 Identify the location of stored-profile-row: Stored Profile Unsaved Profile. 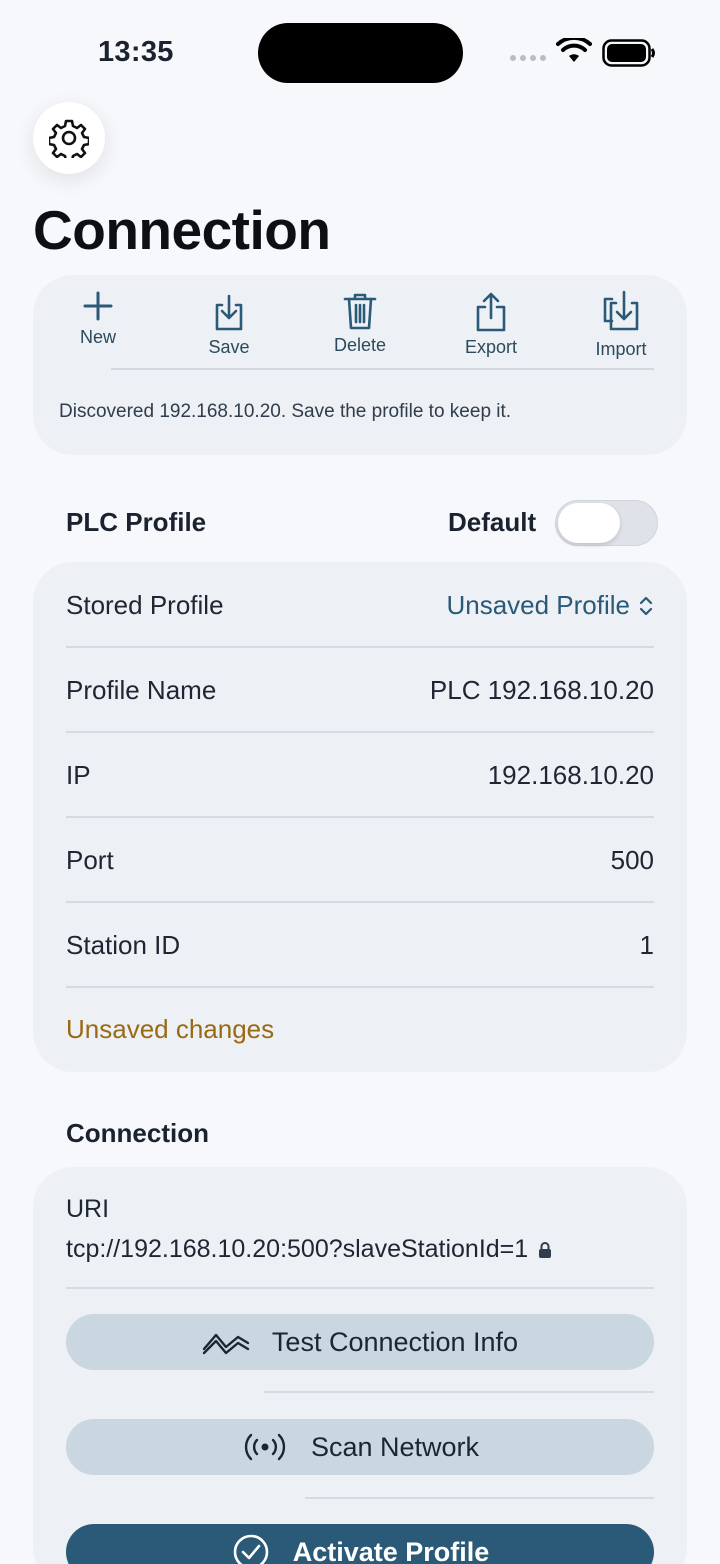
(360, 605).